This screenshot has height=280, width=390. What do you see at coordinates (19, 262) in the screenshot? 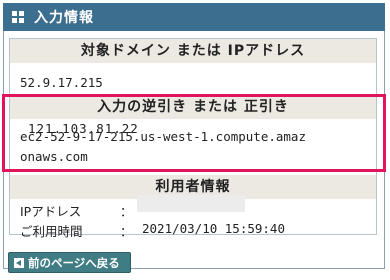
I see `back-arrow-icon` at bounding box center [19, 262].